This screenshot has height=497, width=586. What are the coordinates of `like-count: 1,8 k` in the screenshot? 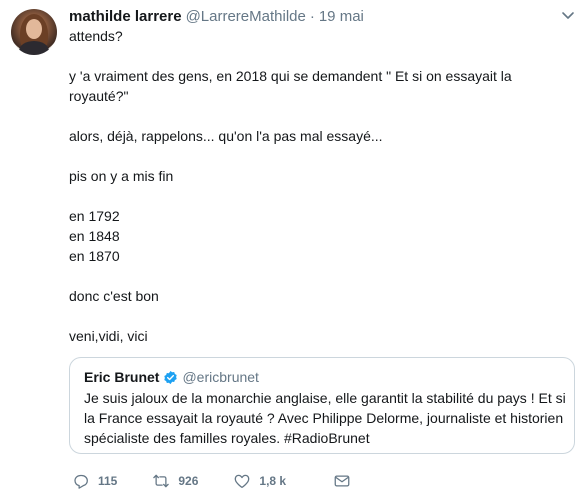 It's located at (273, 481).